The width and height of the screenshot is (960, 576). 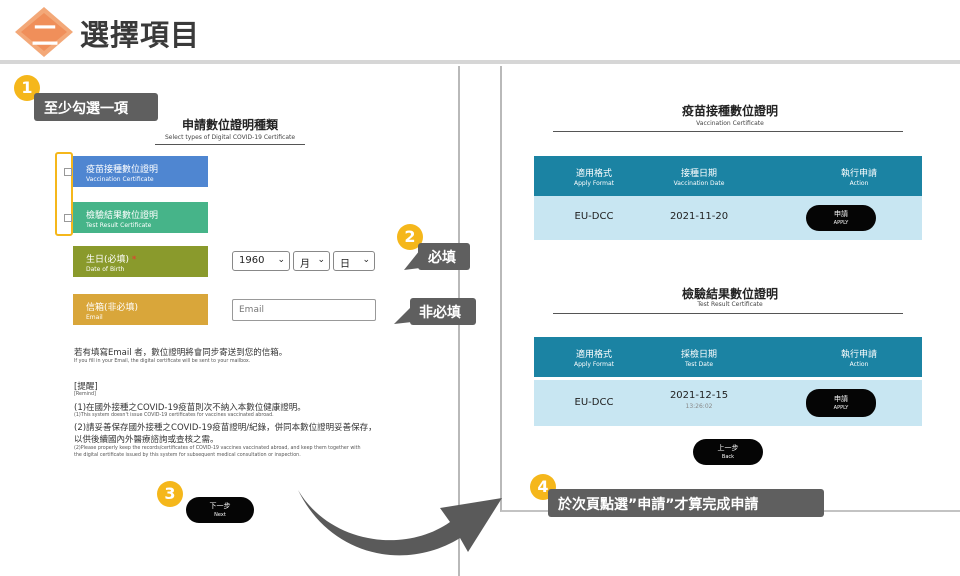 I want to click on test-section-subtitle: Test Result Certificate, so click(x=730, y=304).